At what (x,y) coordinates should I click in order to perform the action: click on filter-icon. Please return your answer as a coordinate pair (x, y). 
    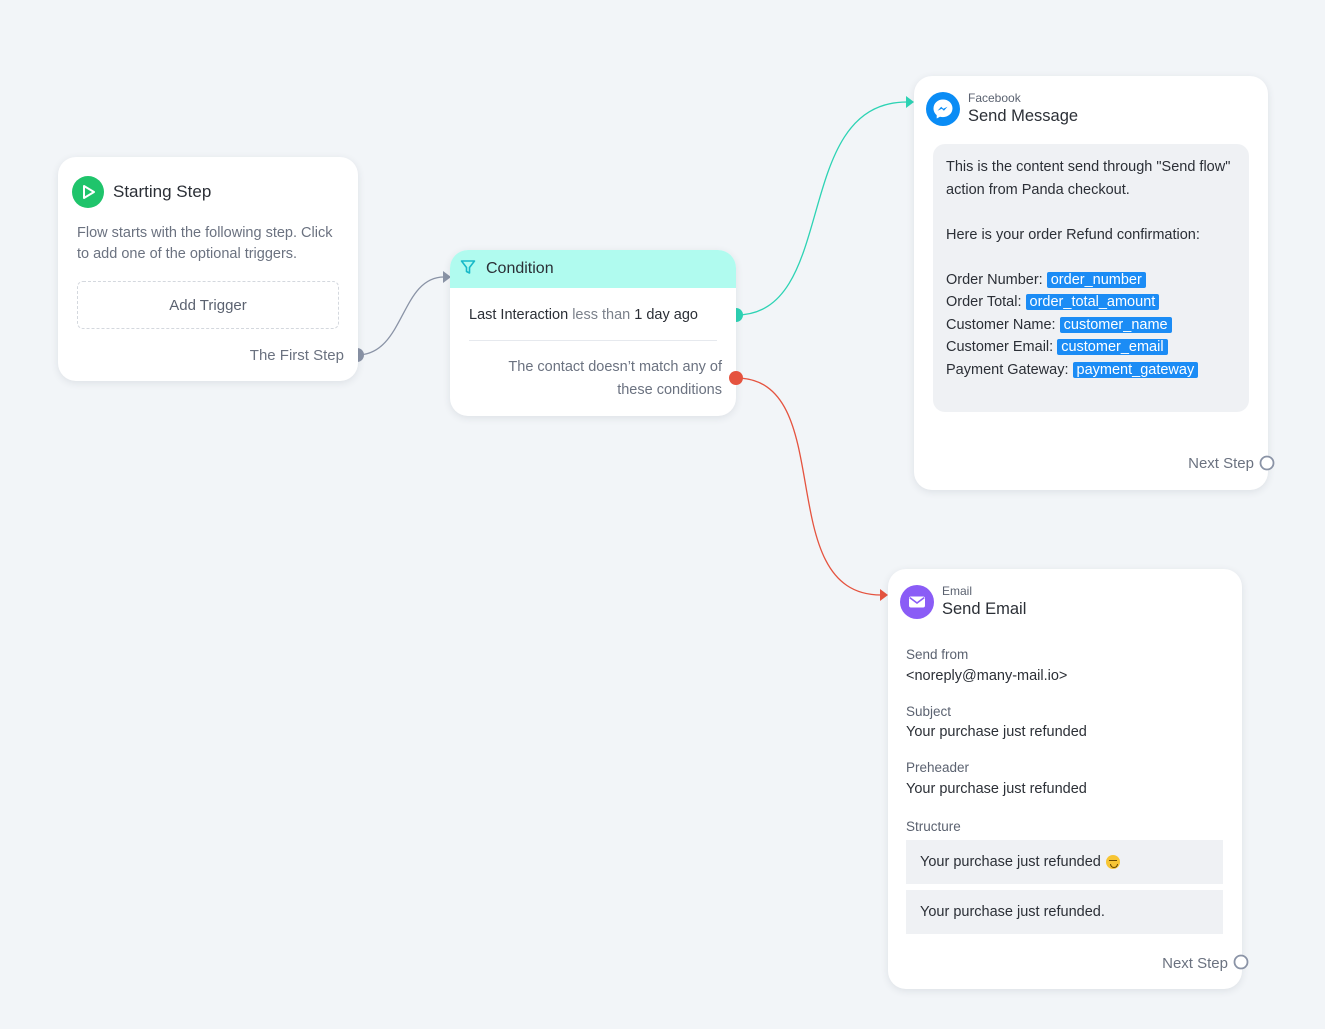
    Looking at the image, I should click on (468, 269).